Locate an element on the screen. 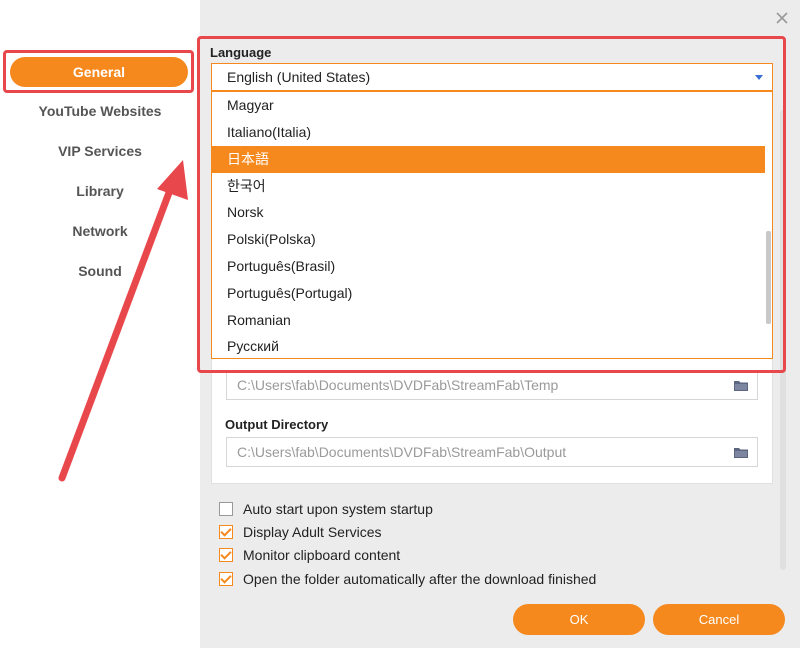 The height and width of the screenshot is (648, 800). ok-button: OK is located at coordinates (579, 619).